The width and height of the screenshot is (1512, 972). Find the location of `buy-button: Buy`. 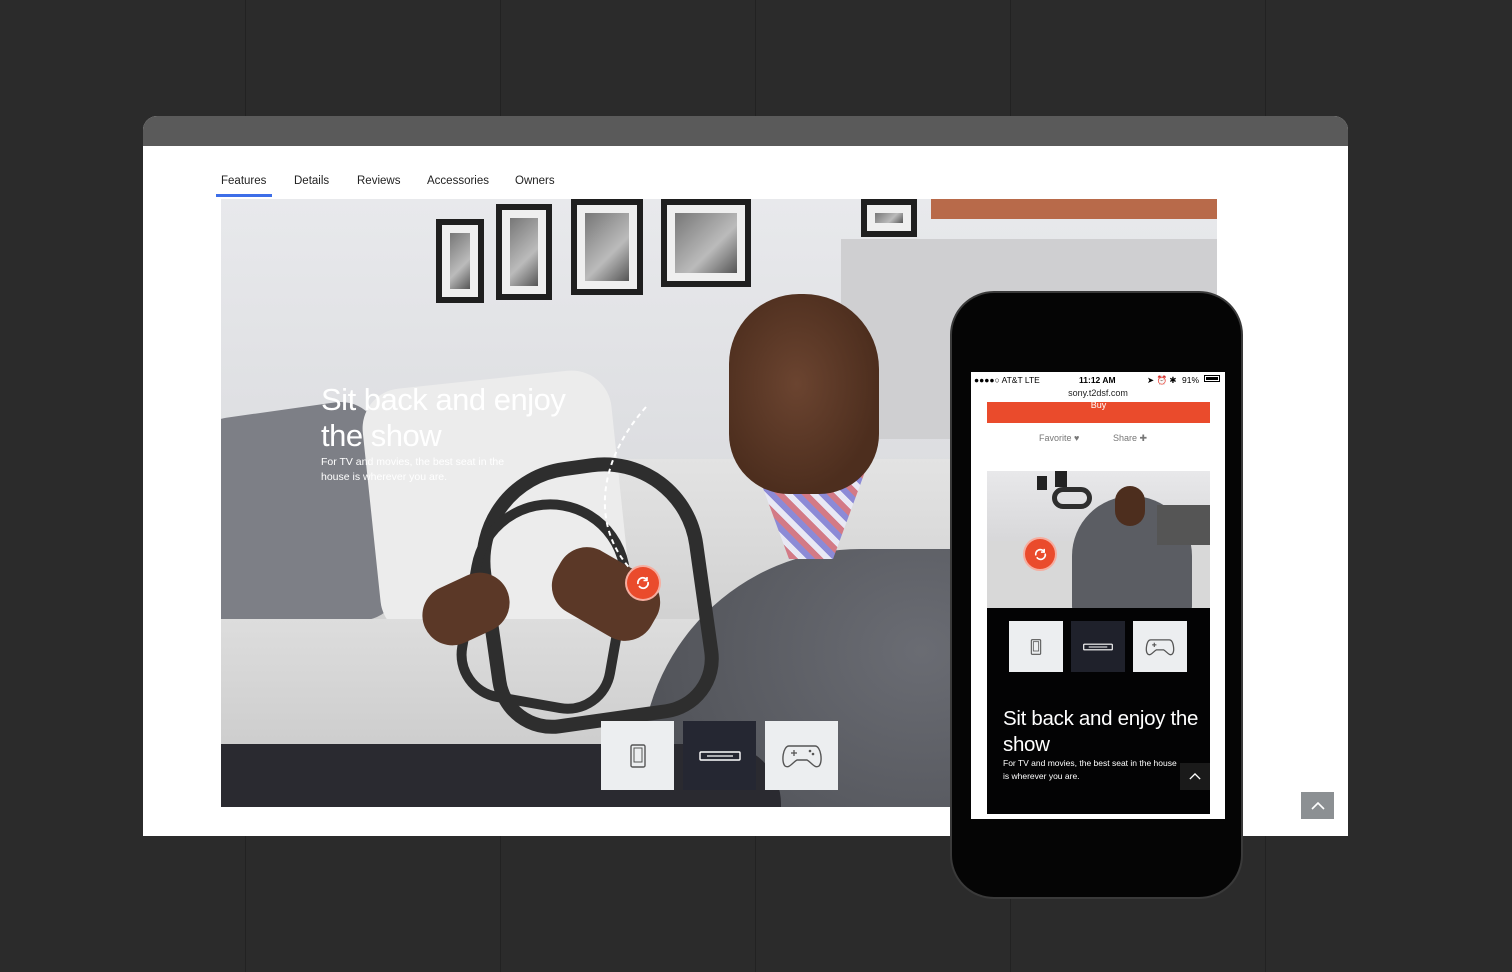

buy-button: Buy is located at coordinates (1098, 412).